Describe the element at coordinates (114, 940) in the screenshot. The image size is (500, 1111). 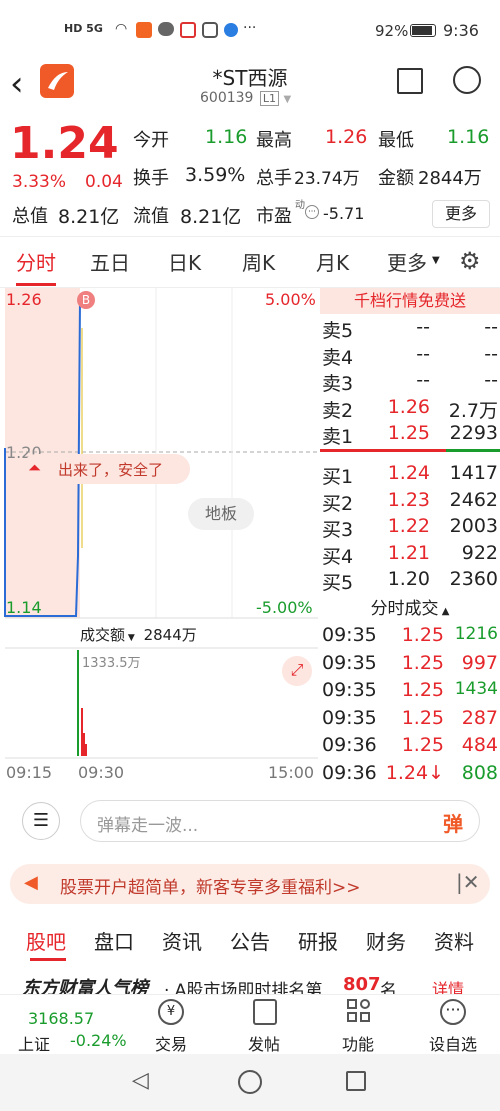
I see `tab-pankou: 盘口` at that location.